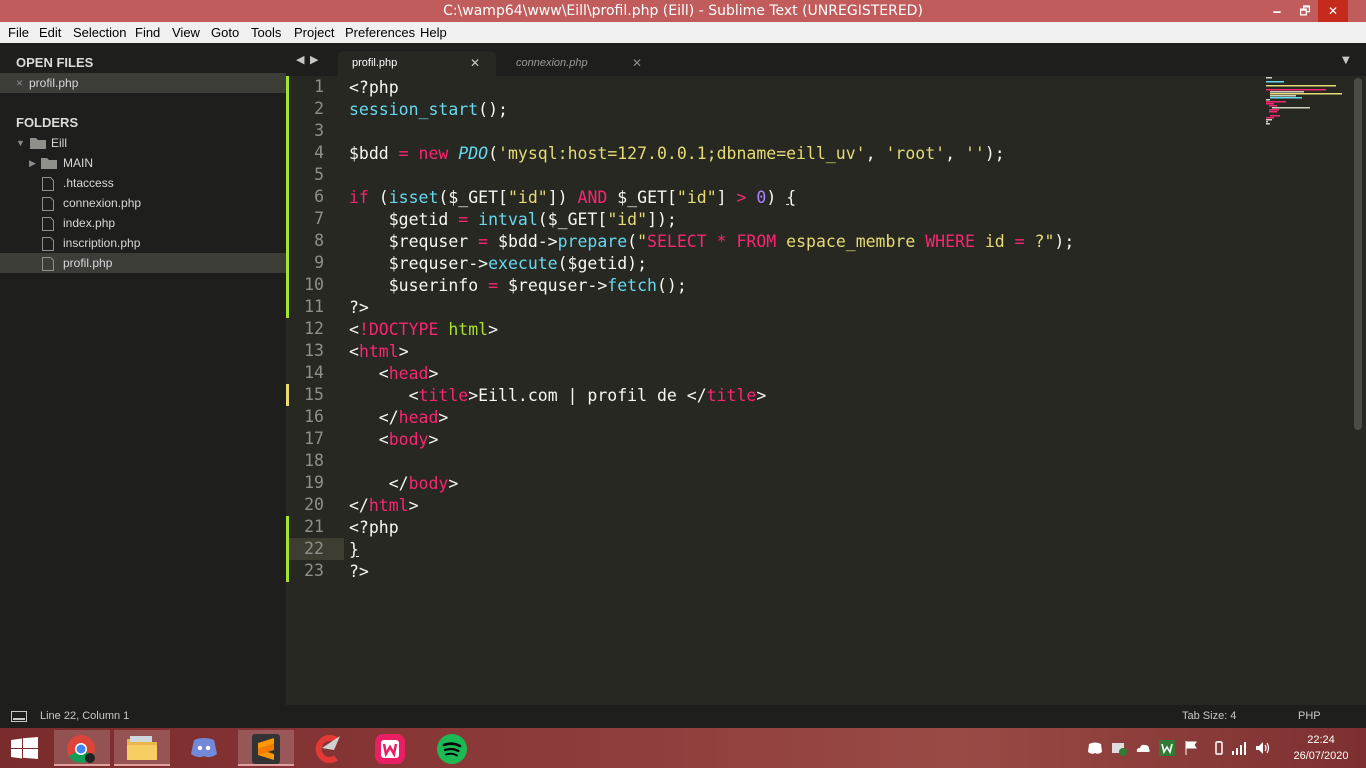  What do you see at coordinates (55, 62) in the screenshot?
I see `open-files-heading: OPEN FILES` at bounding box center [55, 62].